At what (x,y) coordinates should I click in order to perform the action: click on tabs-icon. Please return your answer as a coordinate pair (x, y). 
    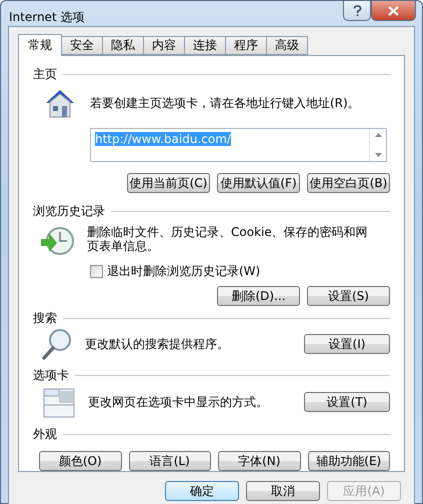
    Looking at the image, I should click on (59, 402).